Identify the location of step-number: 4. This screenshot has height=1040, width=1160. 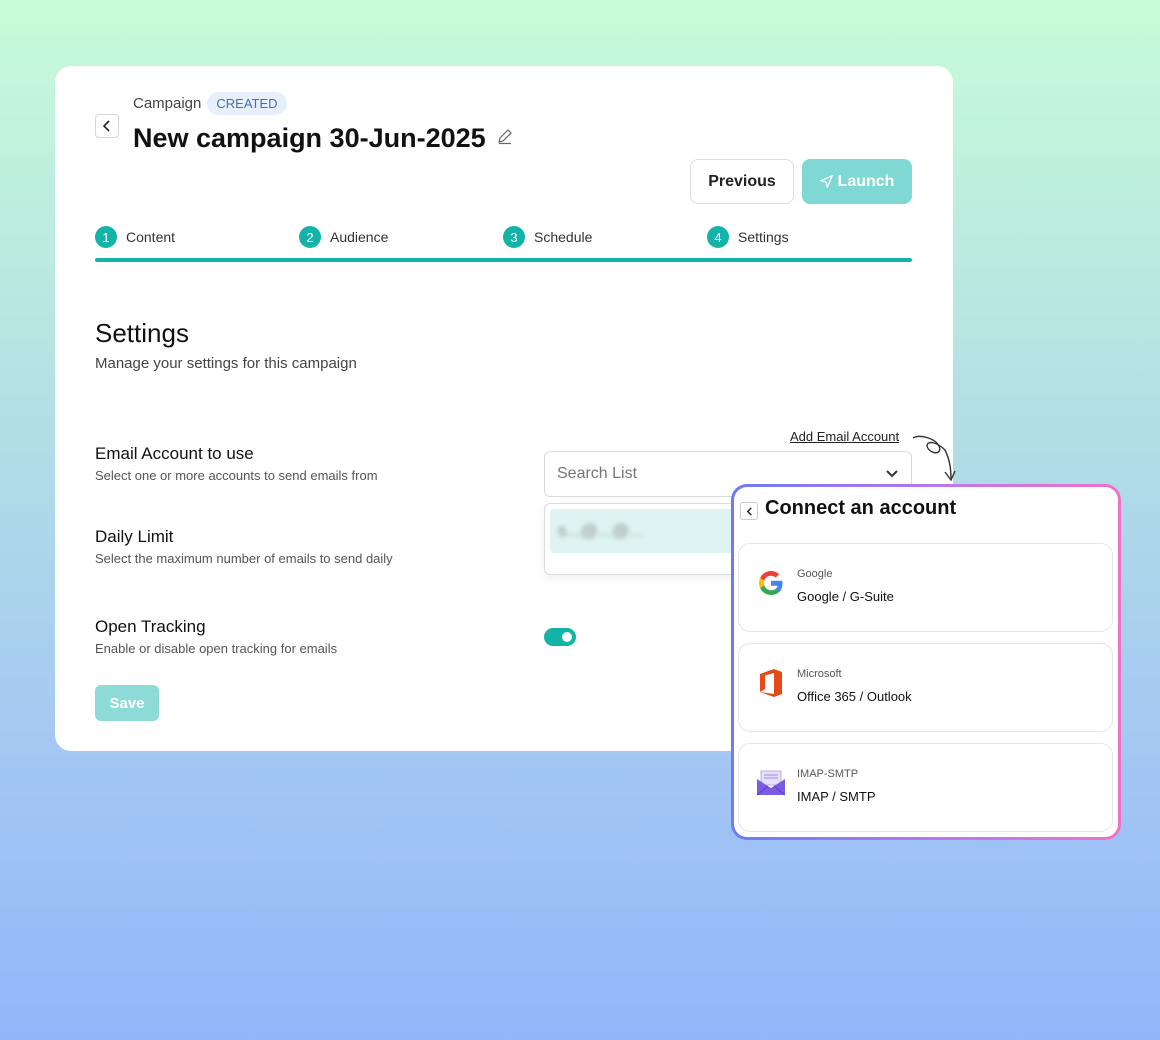
(718, 237).